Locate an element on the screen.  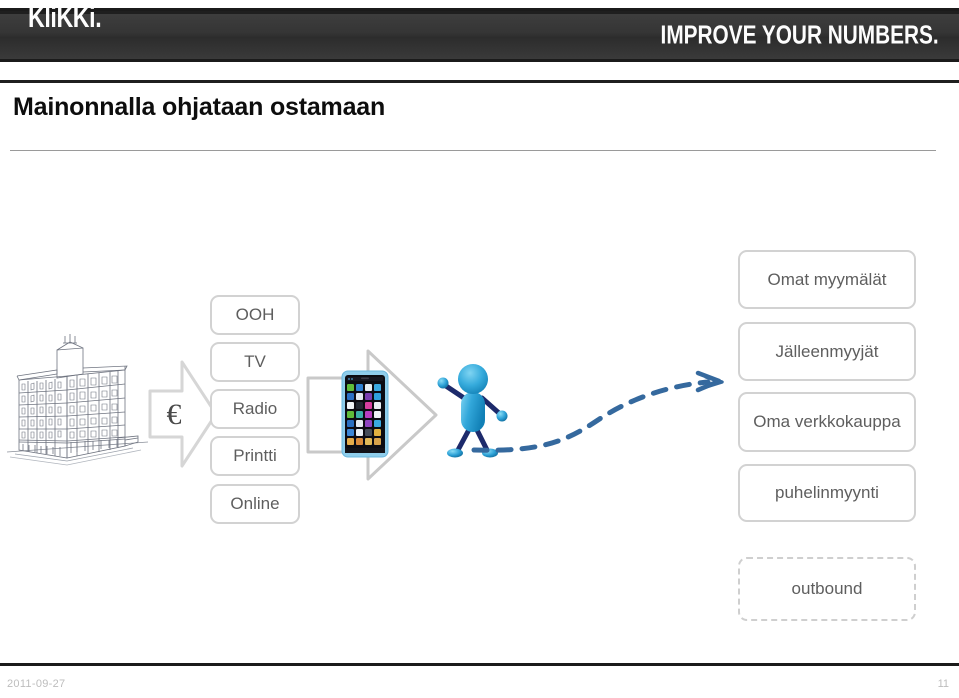
euro-flow-arrow: € is located at coordinates (183, 414).